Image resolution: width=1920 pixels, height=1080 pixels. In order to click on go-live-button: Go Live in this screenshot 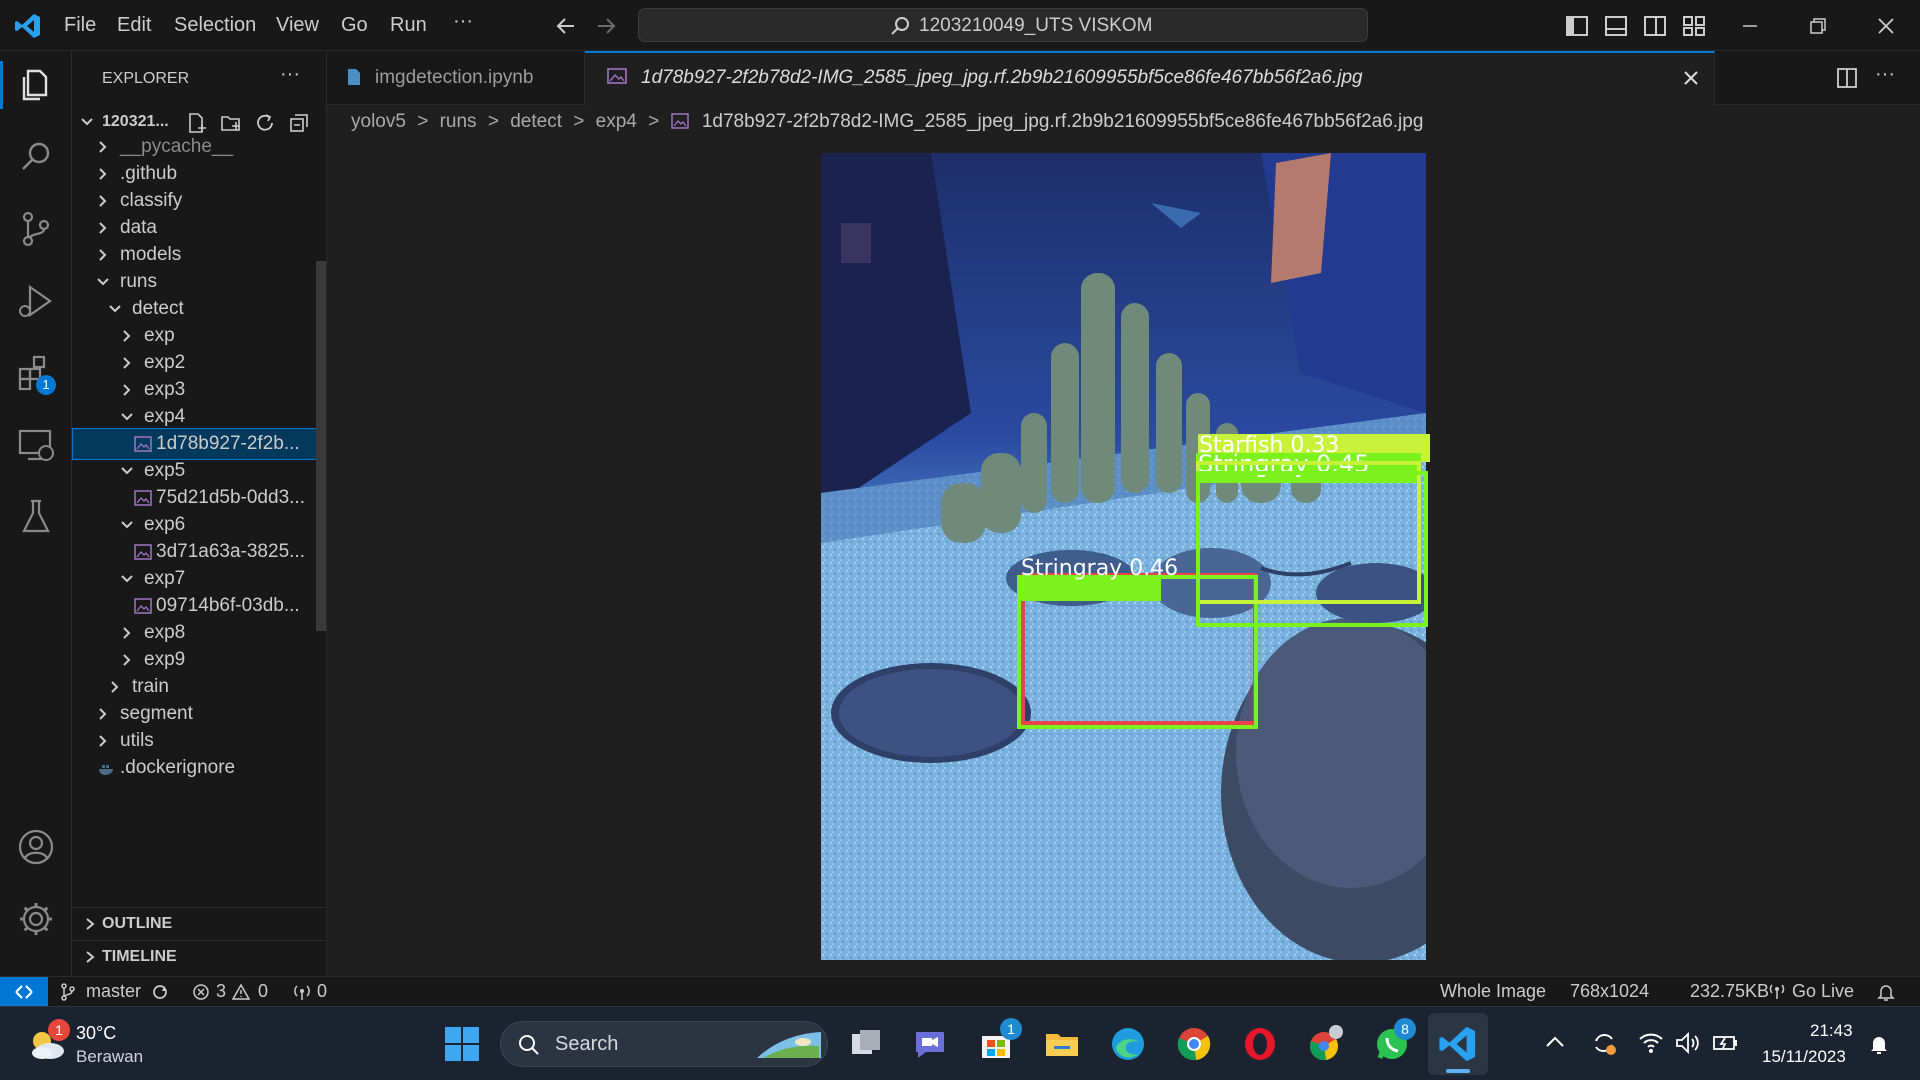, I will do `click(1823, 991)`.